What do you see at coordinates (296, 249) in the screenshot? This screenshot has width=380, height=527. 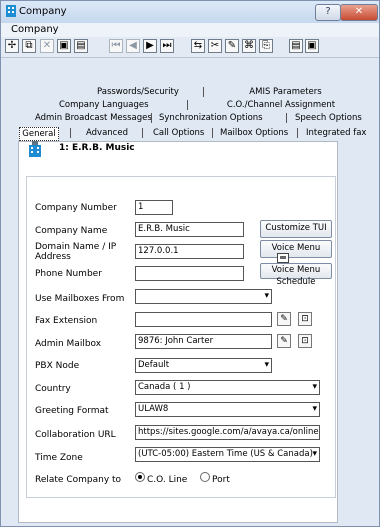 I see `voice-menu-button: Voice Menu` at bounding box center [296, 249].